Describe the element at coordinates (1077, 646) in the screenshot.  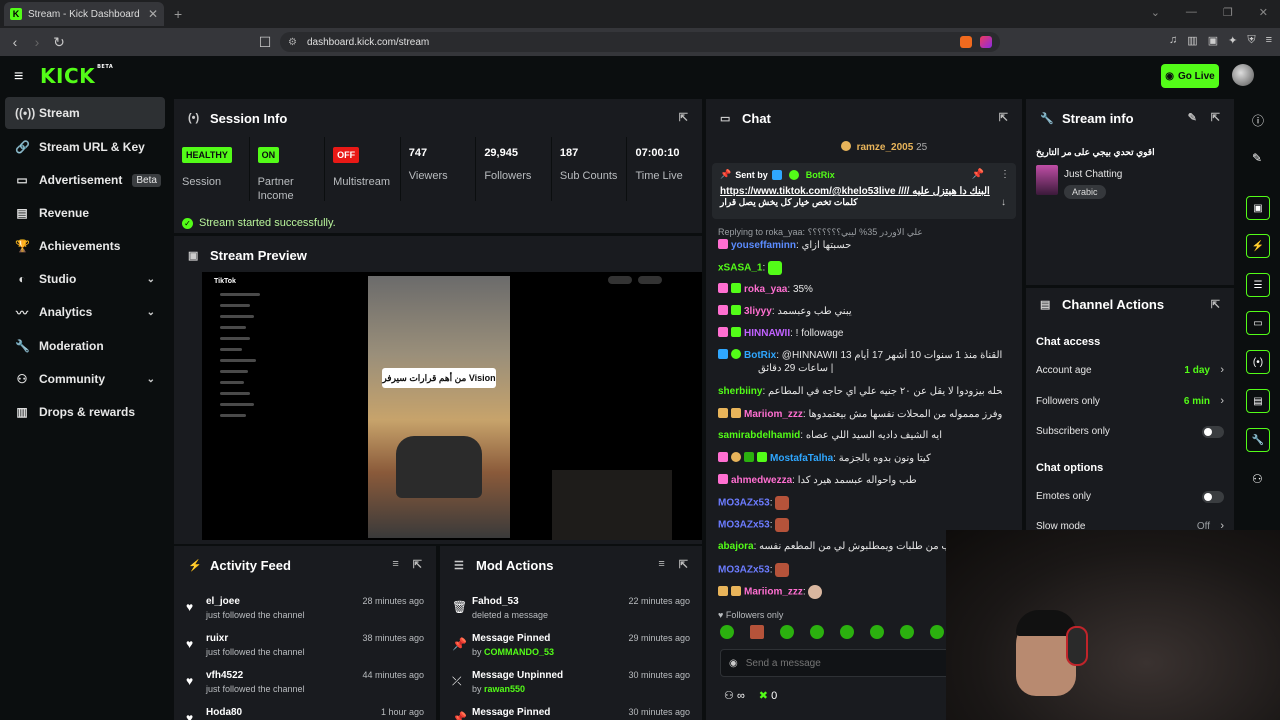
I see `headphones-icon` at that location.